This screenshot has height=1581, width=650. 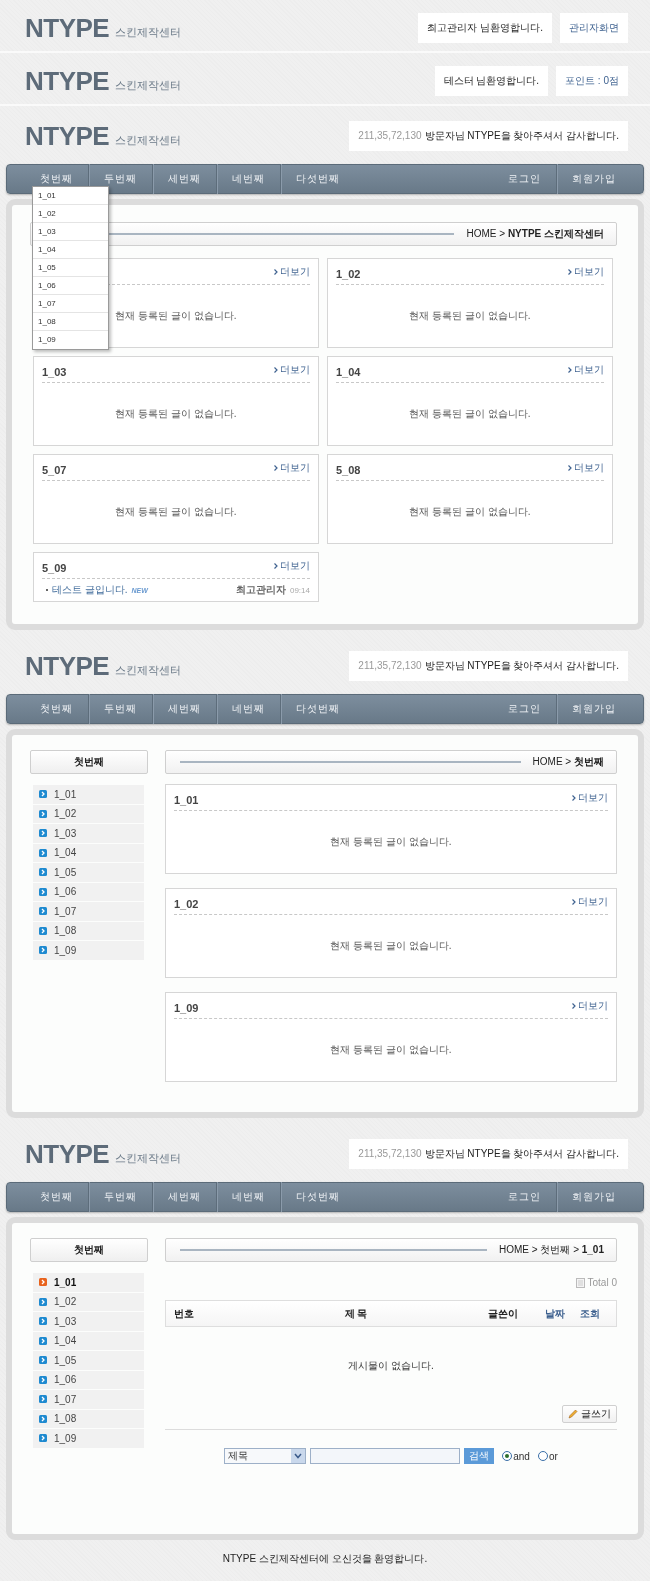 I want to click on write-button: 글쓰기, so click(x=589, y=1414).